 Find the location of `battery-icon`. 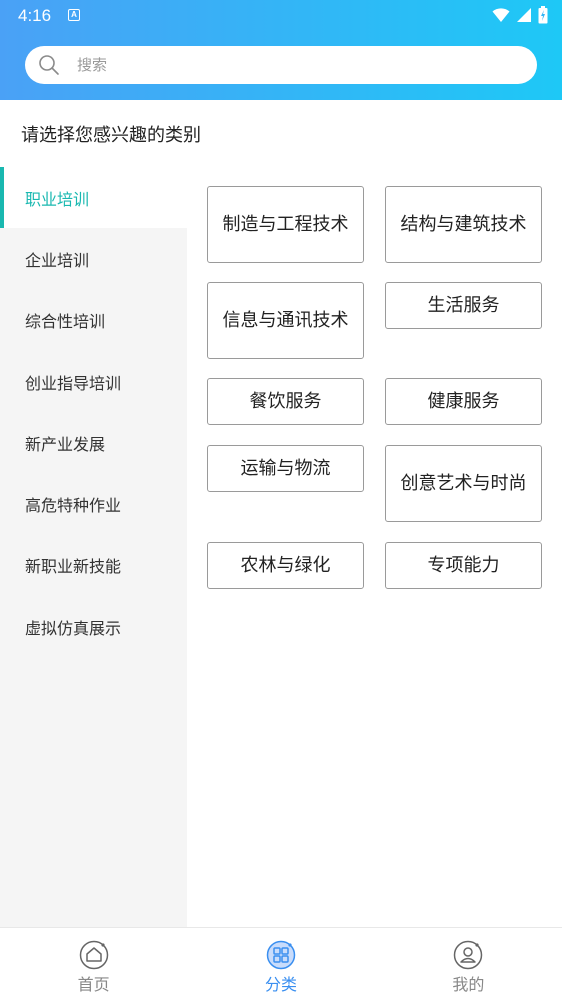

battery-icon is located at coordinates (543, 15).